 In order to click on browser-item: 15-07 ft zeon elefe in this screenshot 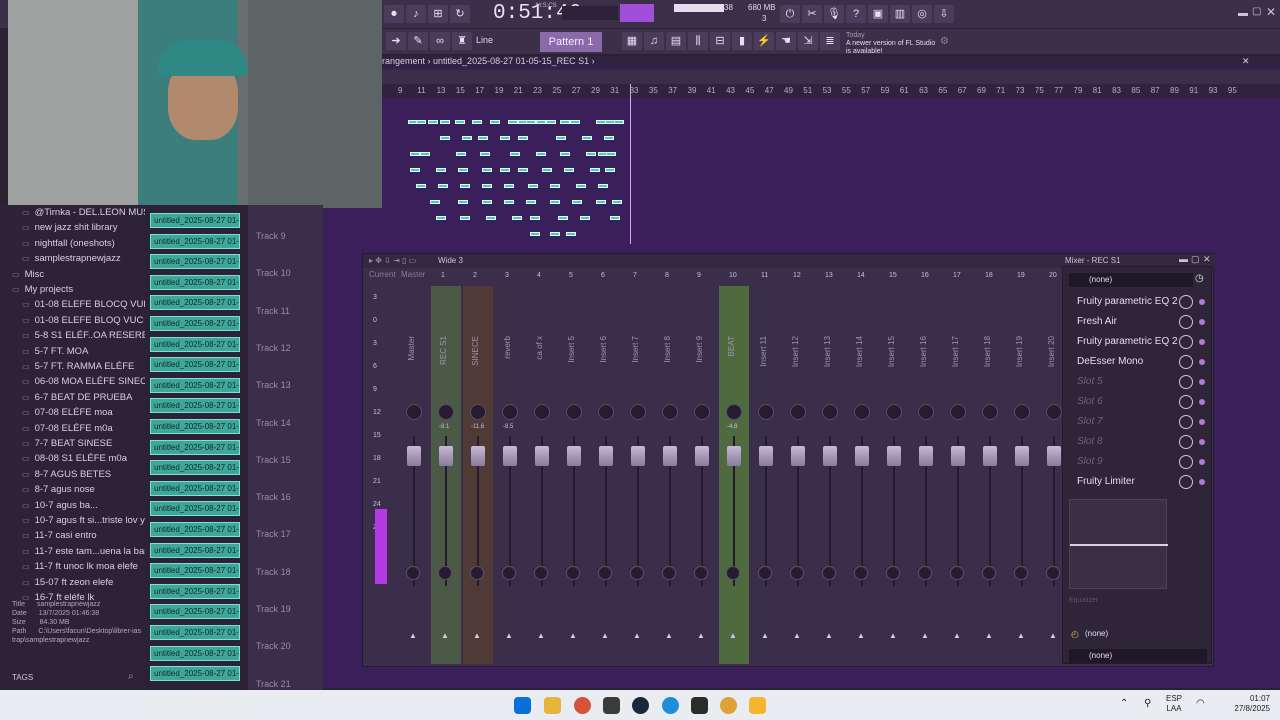, I will do `click(68, 582)`.